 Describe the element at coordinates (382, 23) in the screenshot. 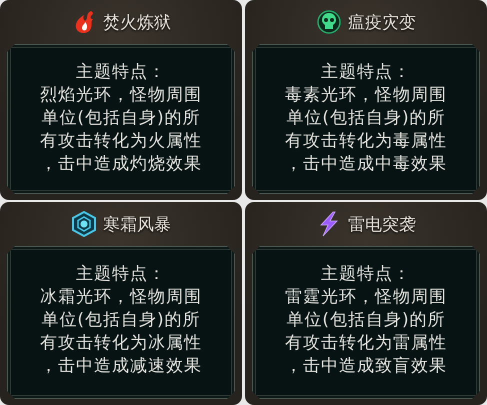

I see `card-title: 瘟疫灾变` at that location.